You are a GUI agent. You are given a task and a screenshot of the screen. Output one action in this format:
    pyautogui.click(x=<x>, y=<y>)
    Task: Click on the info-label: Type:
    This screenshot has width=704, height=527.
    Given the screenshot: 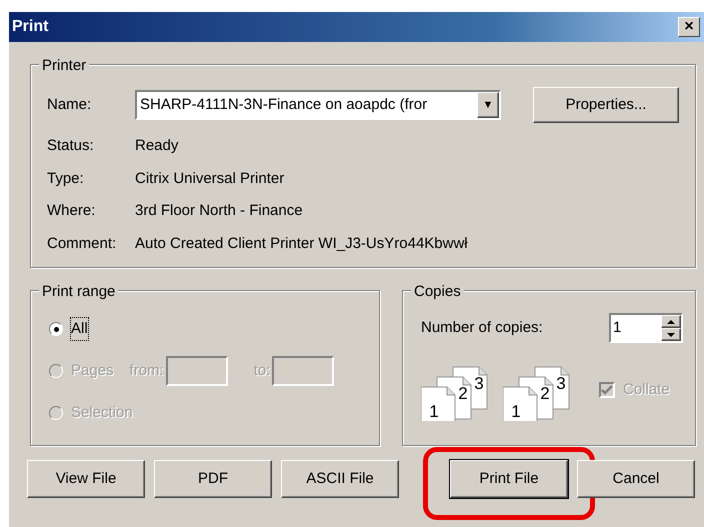 What is the action you would take?
    pyautogui.click(x=66, y=178)
    